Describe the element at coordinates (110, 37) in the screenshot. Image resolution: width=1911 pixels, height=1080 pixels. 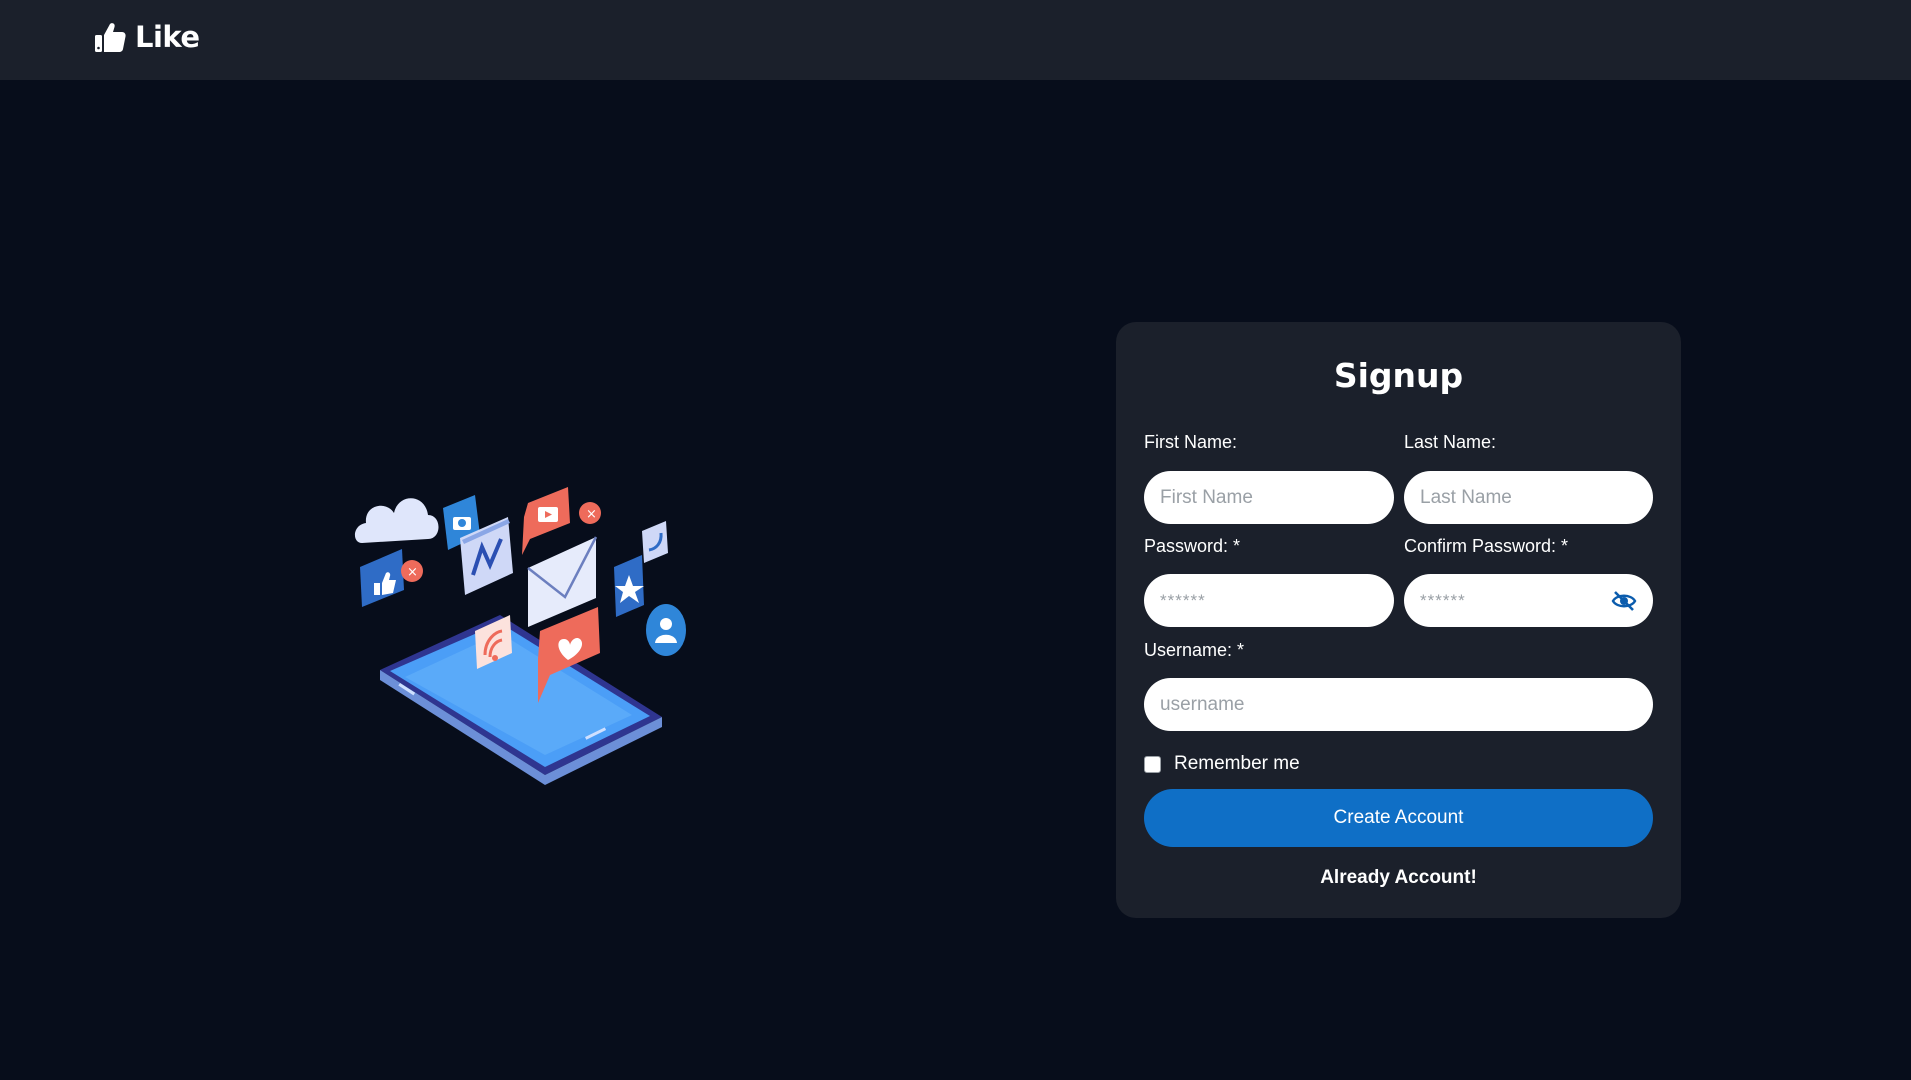
I see `thumbs-up-icon` at that location.